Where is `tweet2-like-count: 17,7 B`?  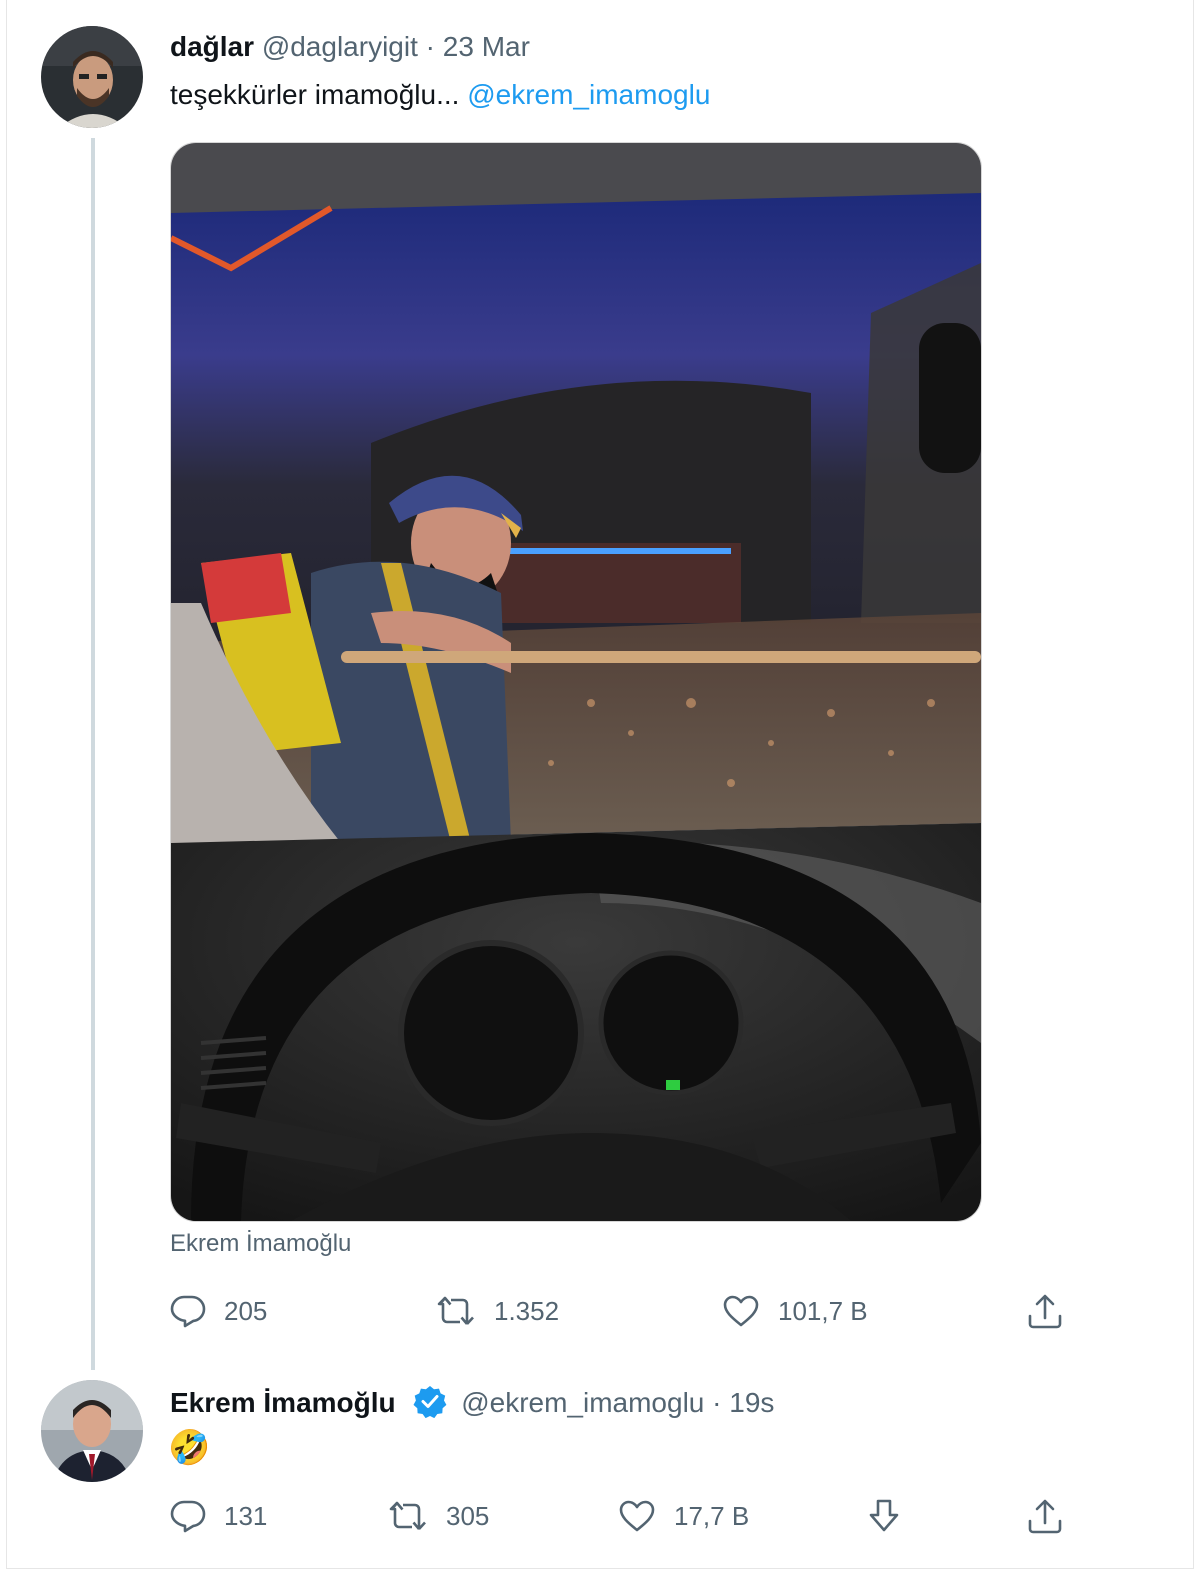 tweet2-like-count: 17,7 B is located at coordinates (712, 1515).